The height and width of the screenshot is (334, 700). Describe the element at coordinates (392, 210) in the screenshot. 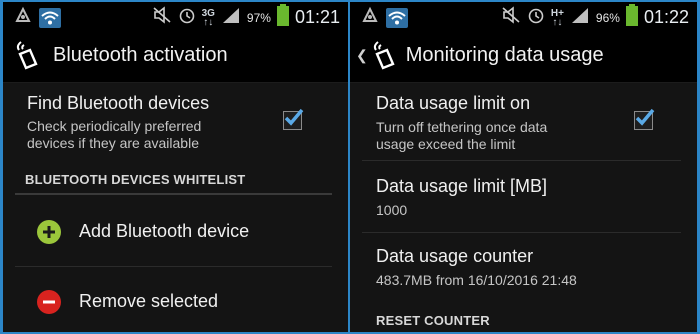

I see `item-value: 1000` at that location.